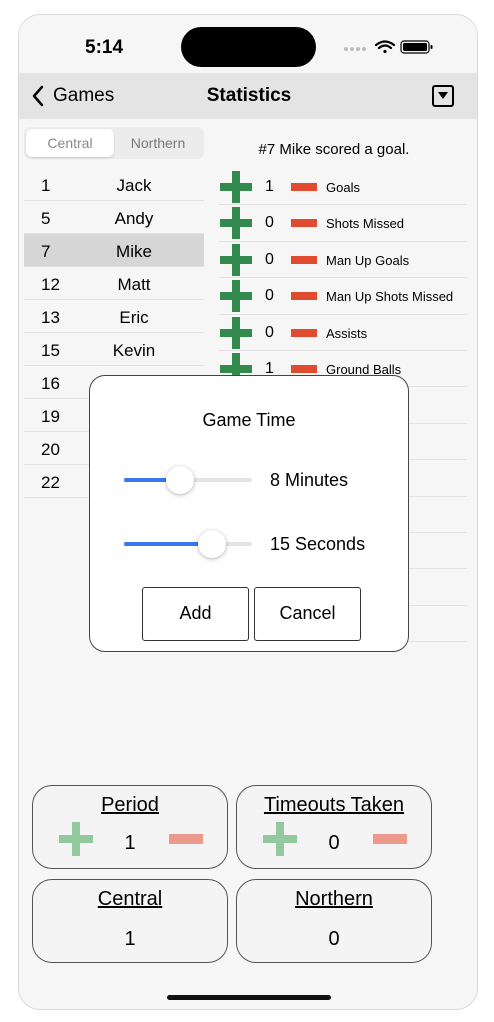 The width and height of the screenshot is (494, 1022). What do you see at coordinates (334, 921) in the screenshot?
I see `northern-score-card: Northern 0` at bounding box center [334, 921].